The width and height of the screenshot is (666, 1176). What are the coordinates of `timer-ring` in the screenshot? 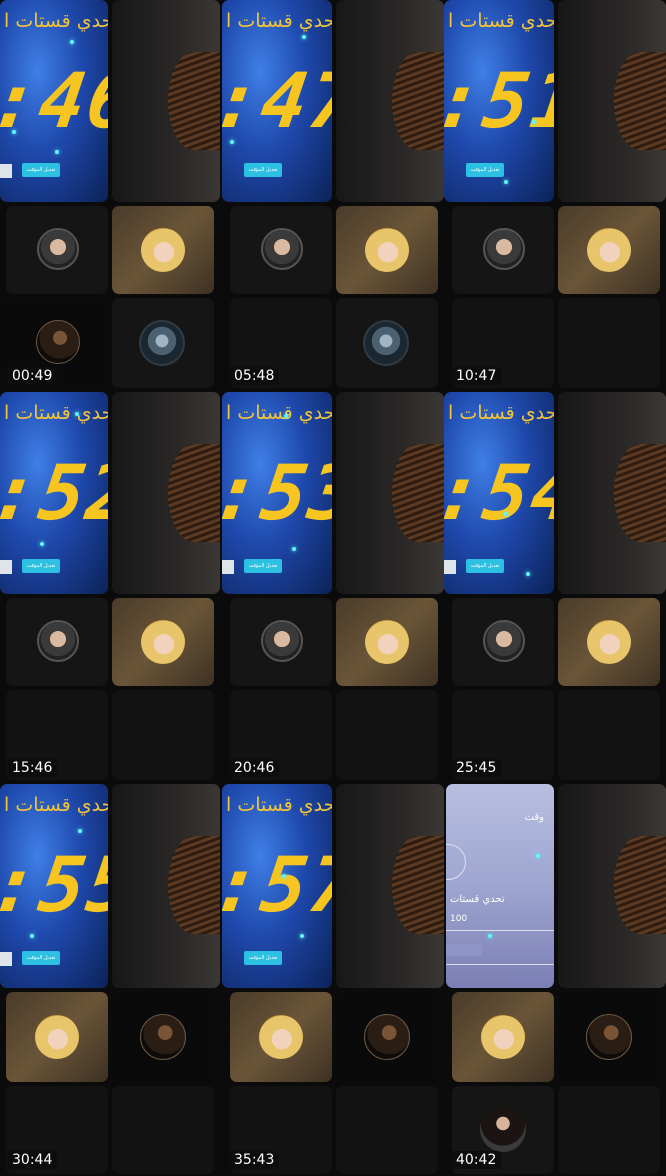 It's located at (456, 862).